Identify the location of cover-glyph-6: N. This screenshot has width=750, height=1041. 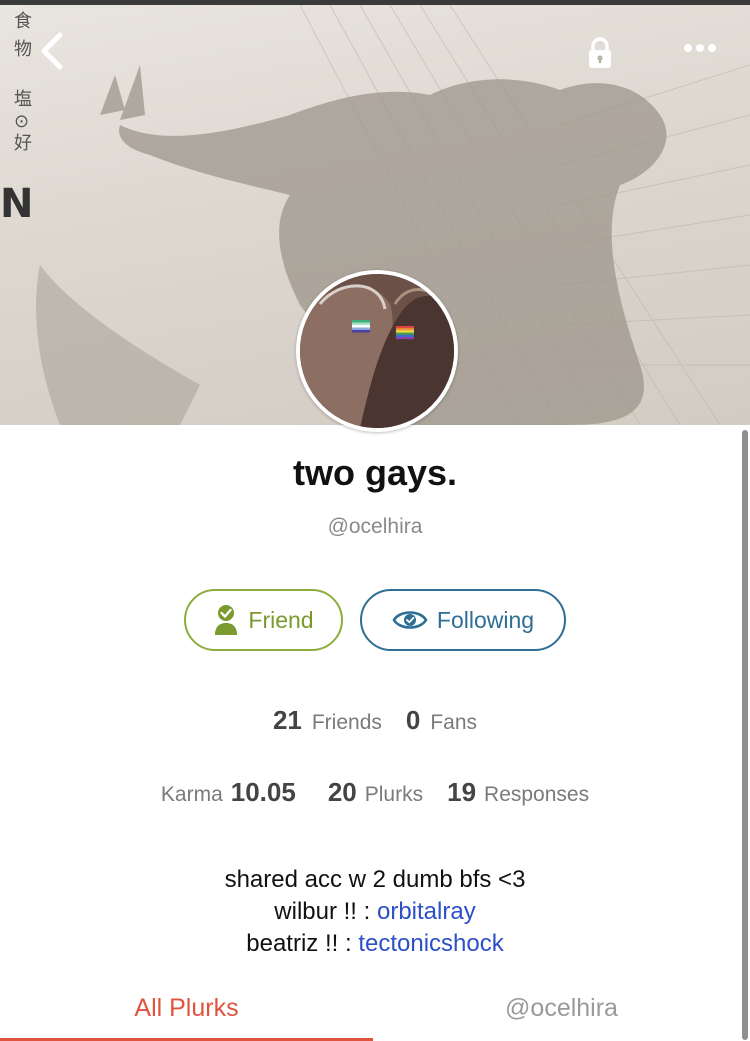
(16, 204).